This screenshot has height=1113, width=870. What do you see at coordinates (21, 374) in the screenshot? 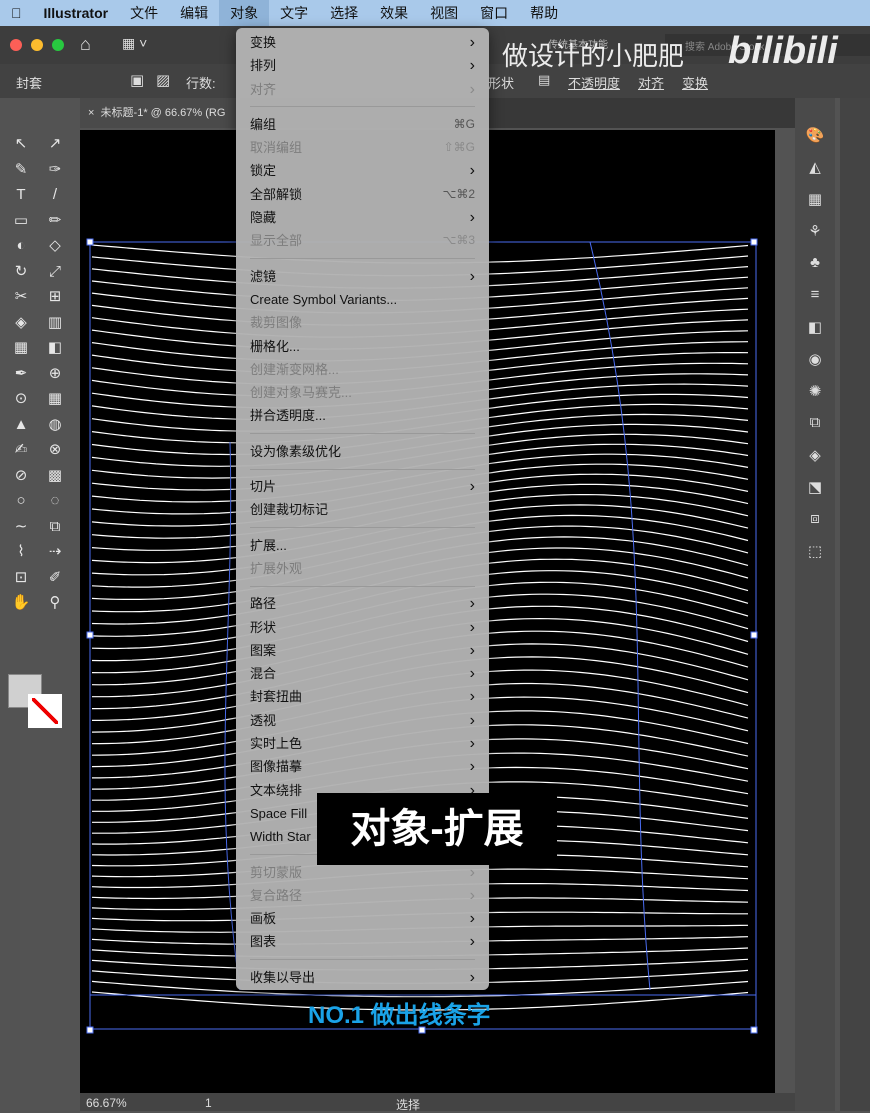
I see `tool-icon: ✒` at bounding box center [21, 374].